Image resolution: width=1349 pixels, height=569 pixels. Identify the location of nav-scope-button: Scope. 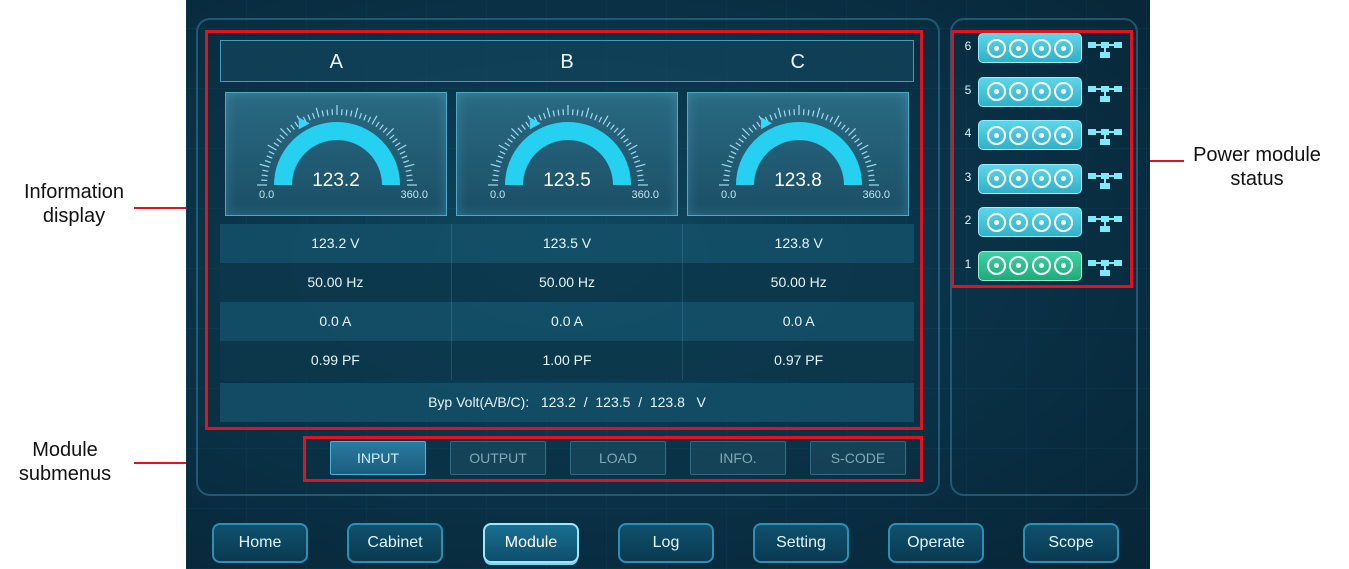
(1071, 543).